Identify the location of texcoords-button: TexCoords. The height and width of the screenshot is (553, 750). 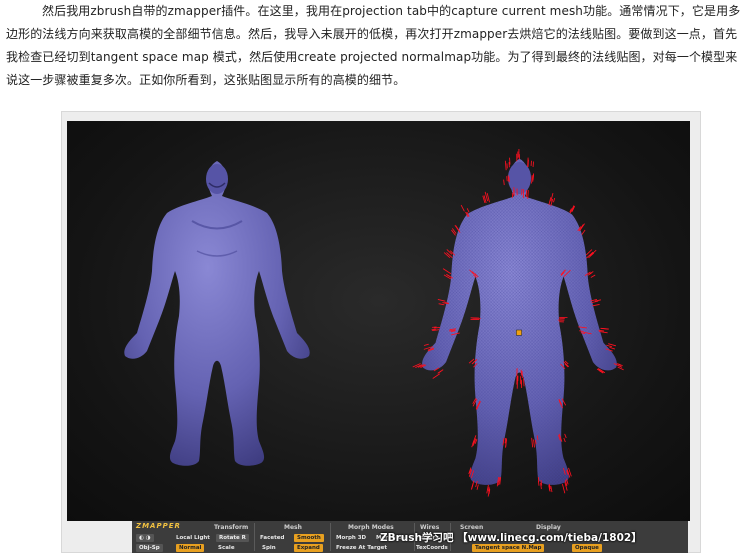
(432, 548).